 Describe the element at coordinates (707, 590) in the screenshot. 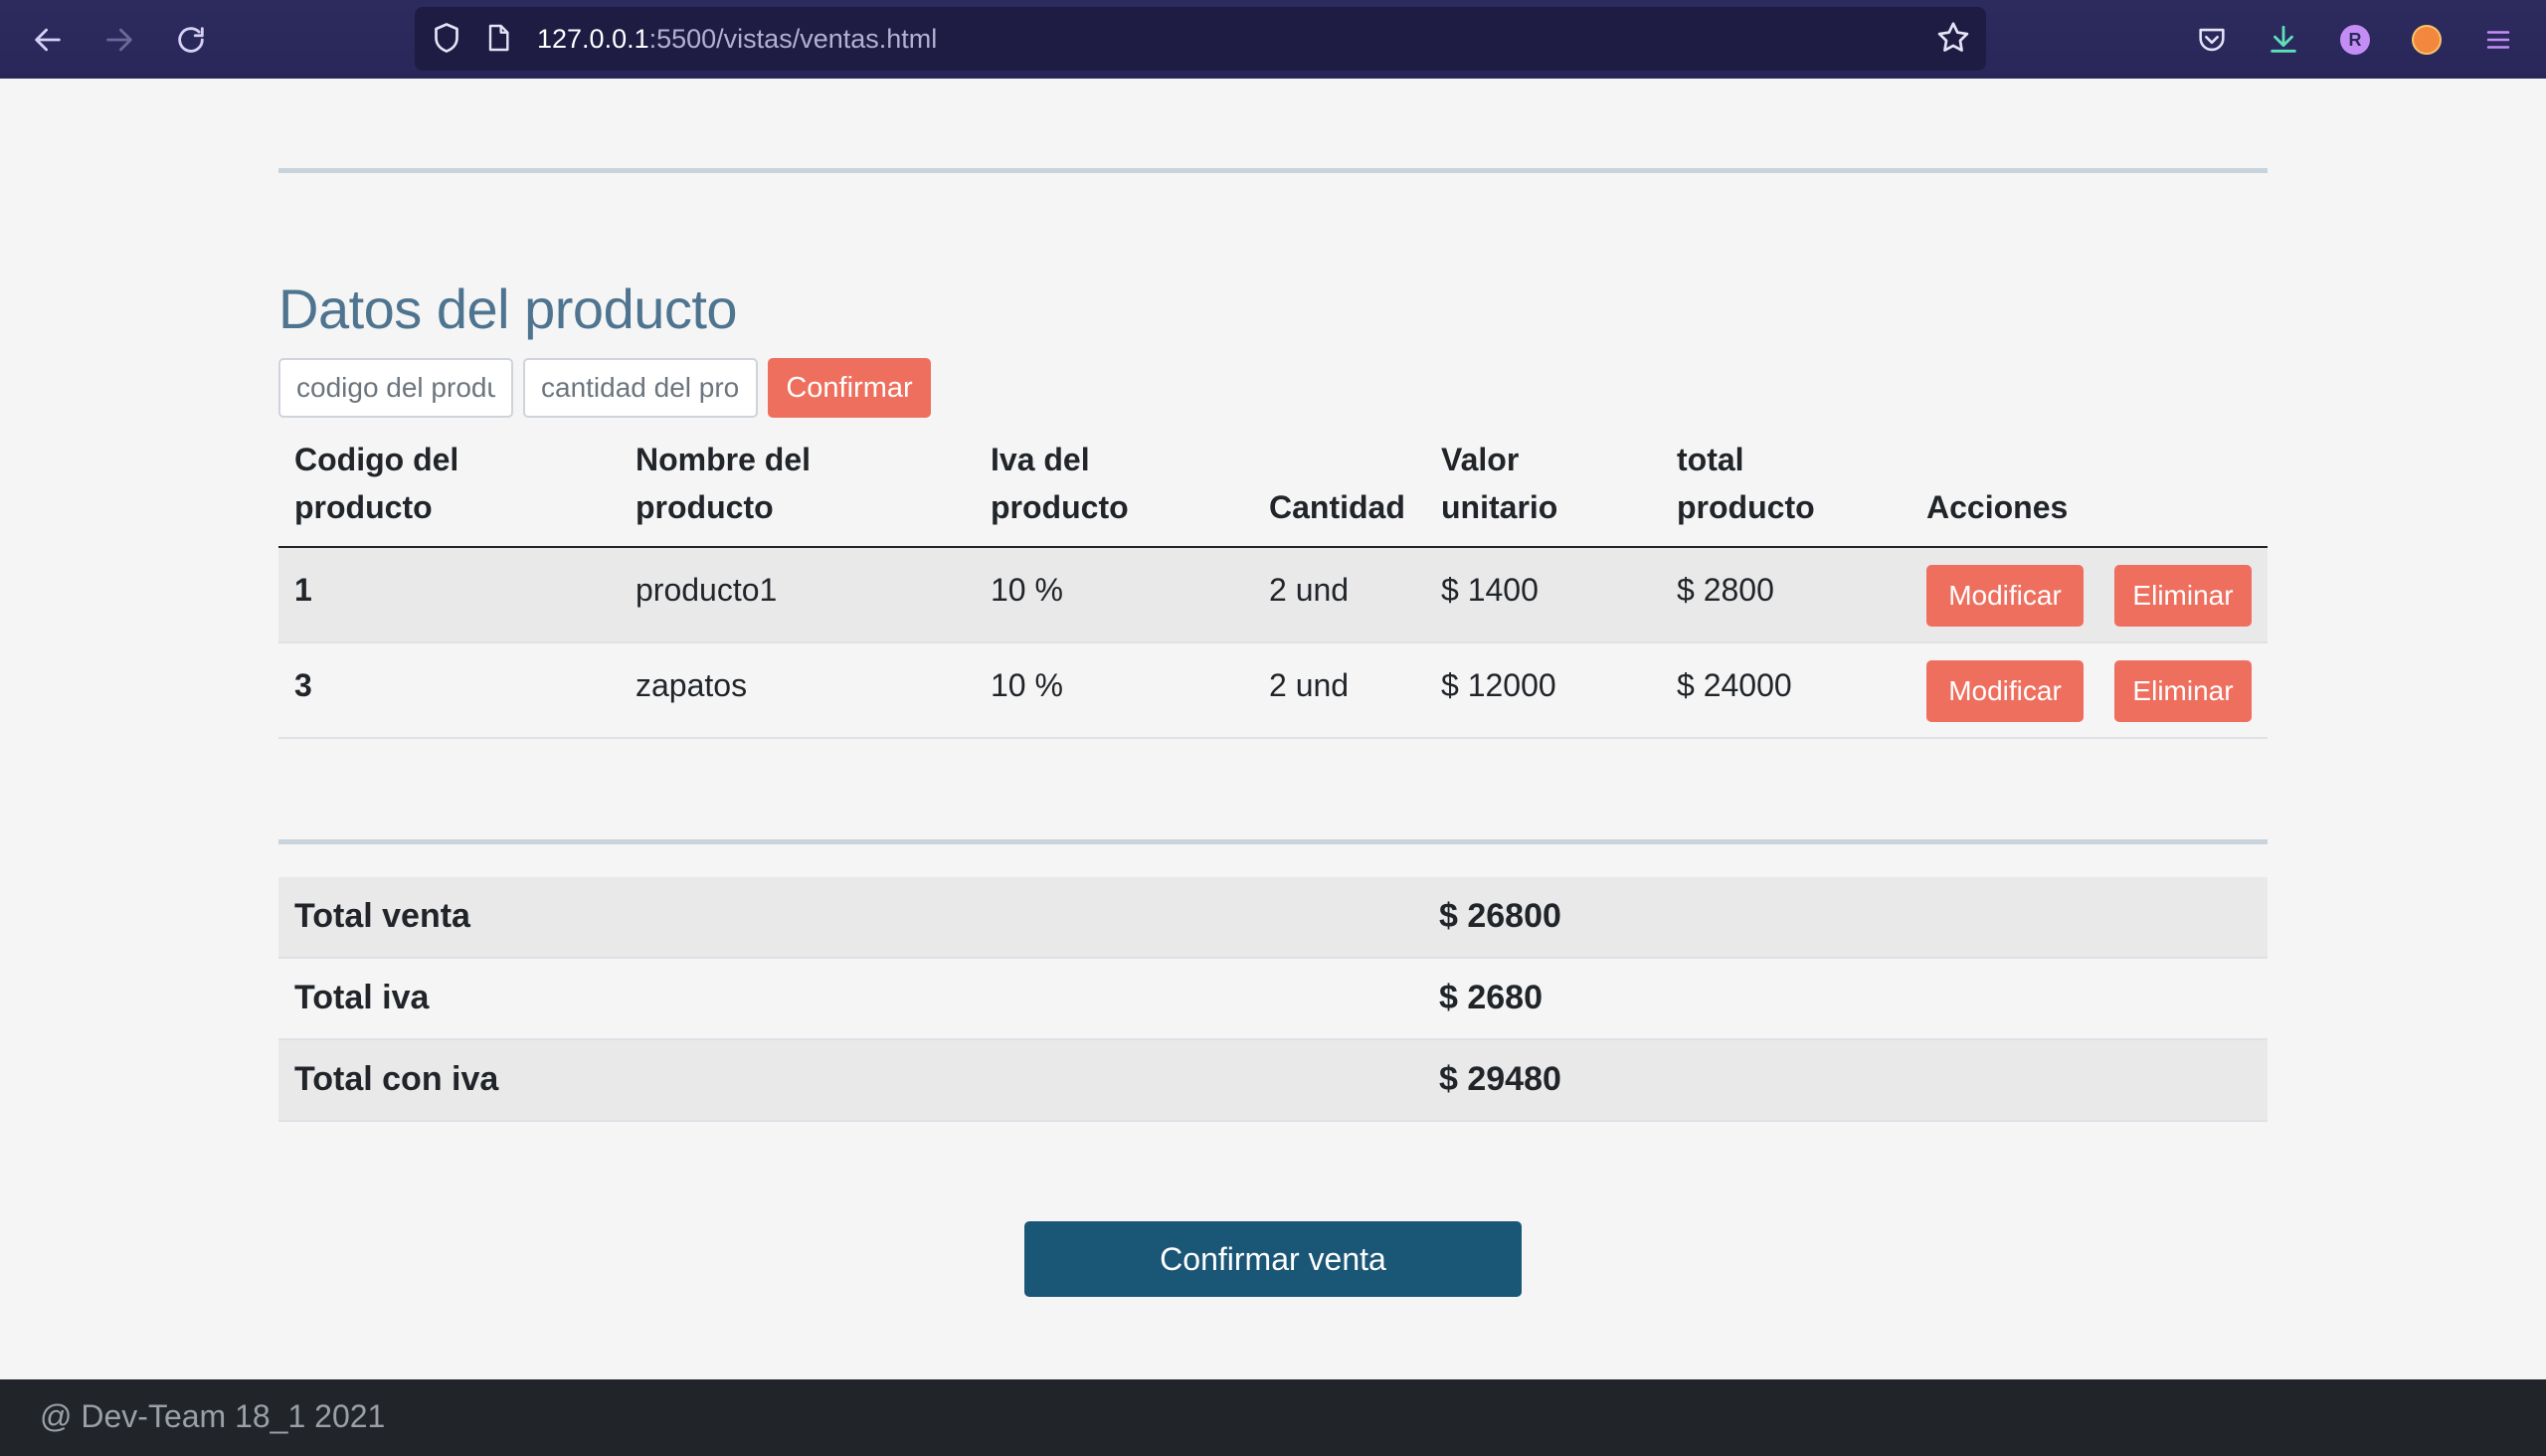

I see `row-name: producto1` at that location.